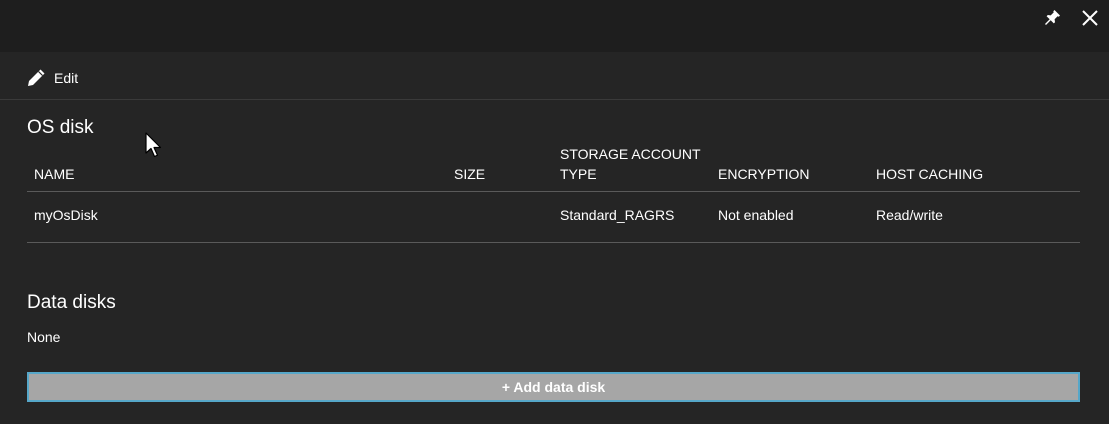 The image size is (1109, 424). What do you see at coordinates (66, 215) in the screenshot?
I see `disk-name: myOsDisk` at bounding box center [66, 215].